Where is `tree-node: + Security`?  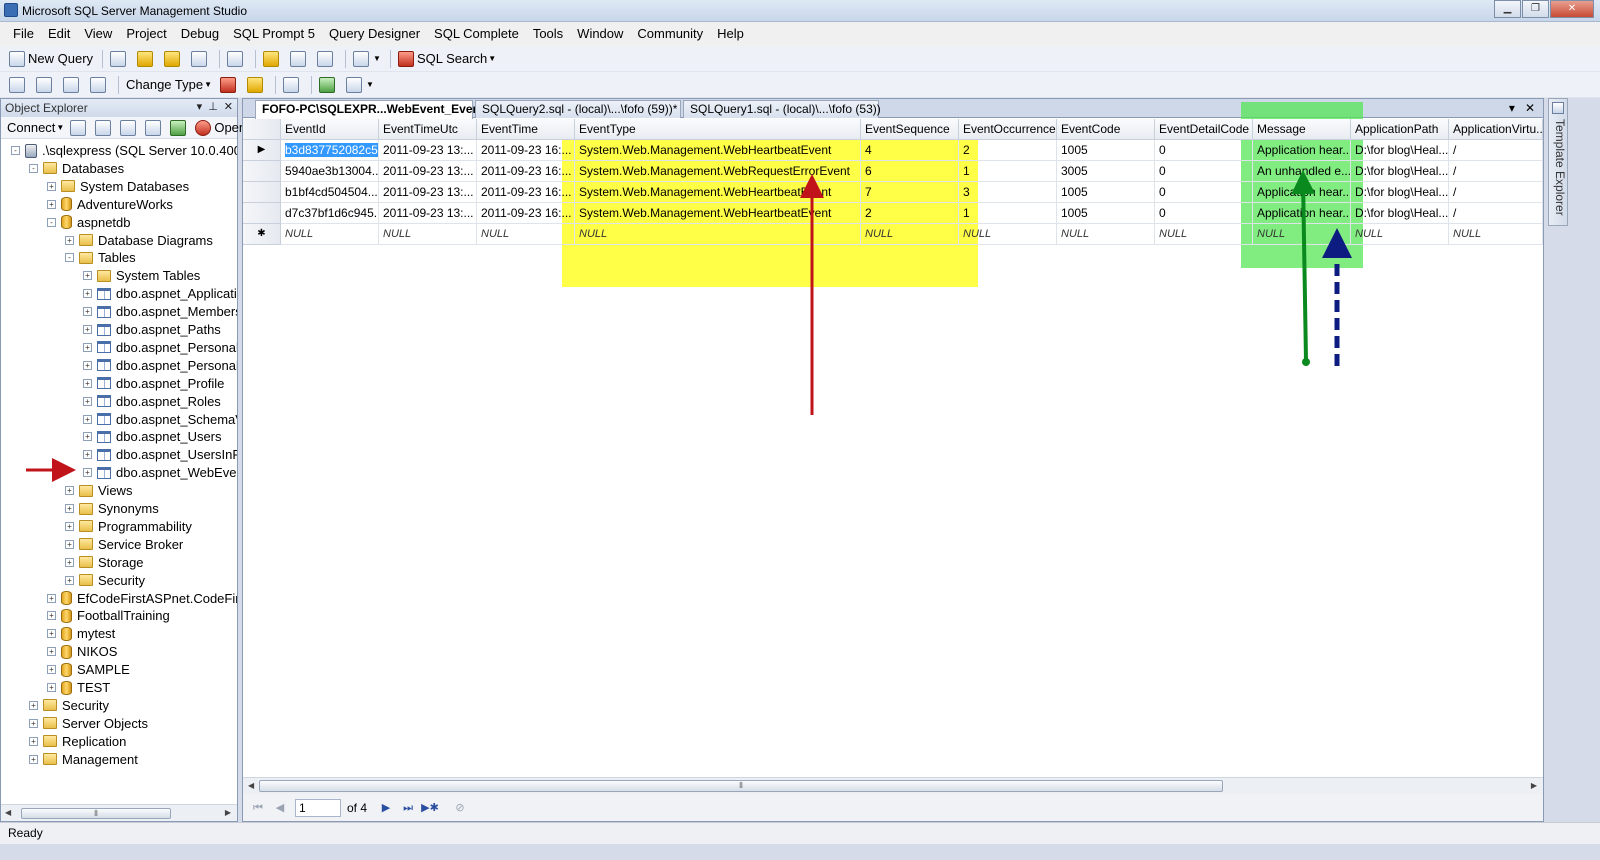 tree-node: + Security is located at coordinates (69, 705).